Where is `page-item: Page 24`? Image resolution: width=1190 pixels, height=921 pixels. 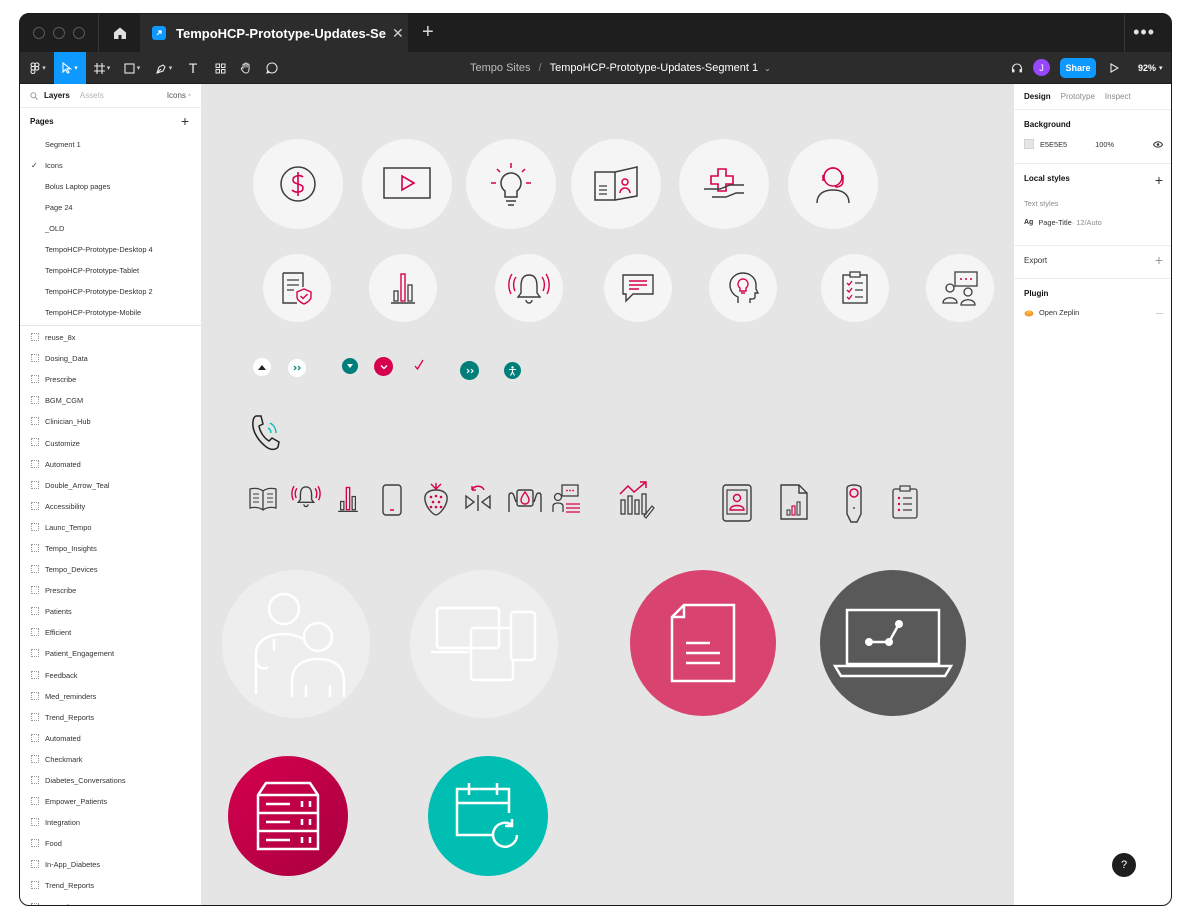 page-item: Page 24 is located at coordinates (110, 207).